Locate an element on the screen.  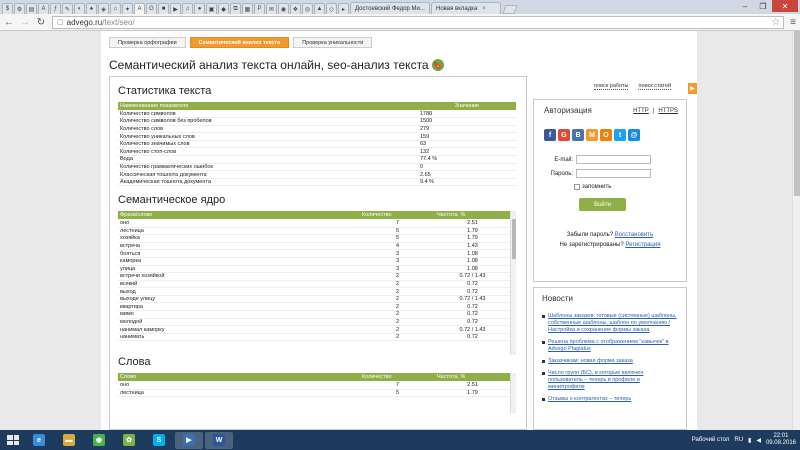
scrollbar-thumb is located at coordinates (797, 113).